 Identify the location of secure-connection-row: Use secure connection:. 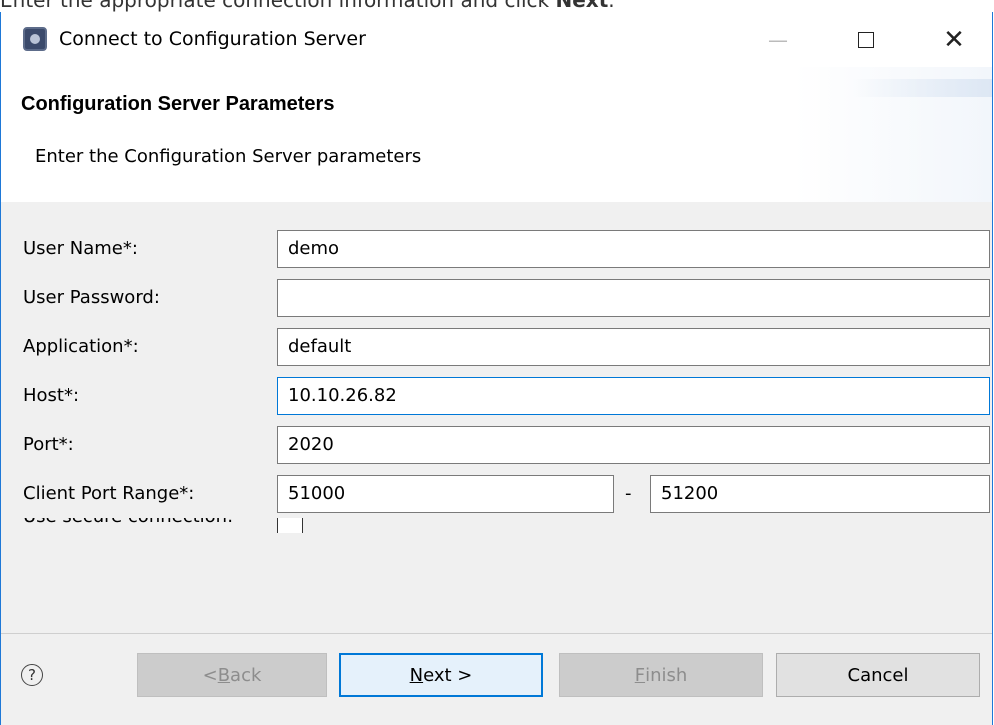
(496, 525).